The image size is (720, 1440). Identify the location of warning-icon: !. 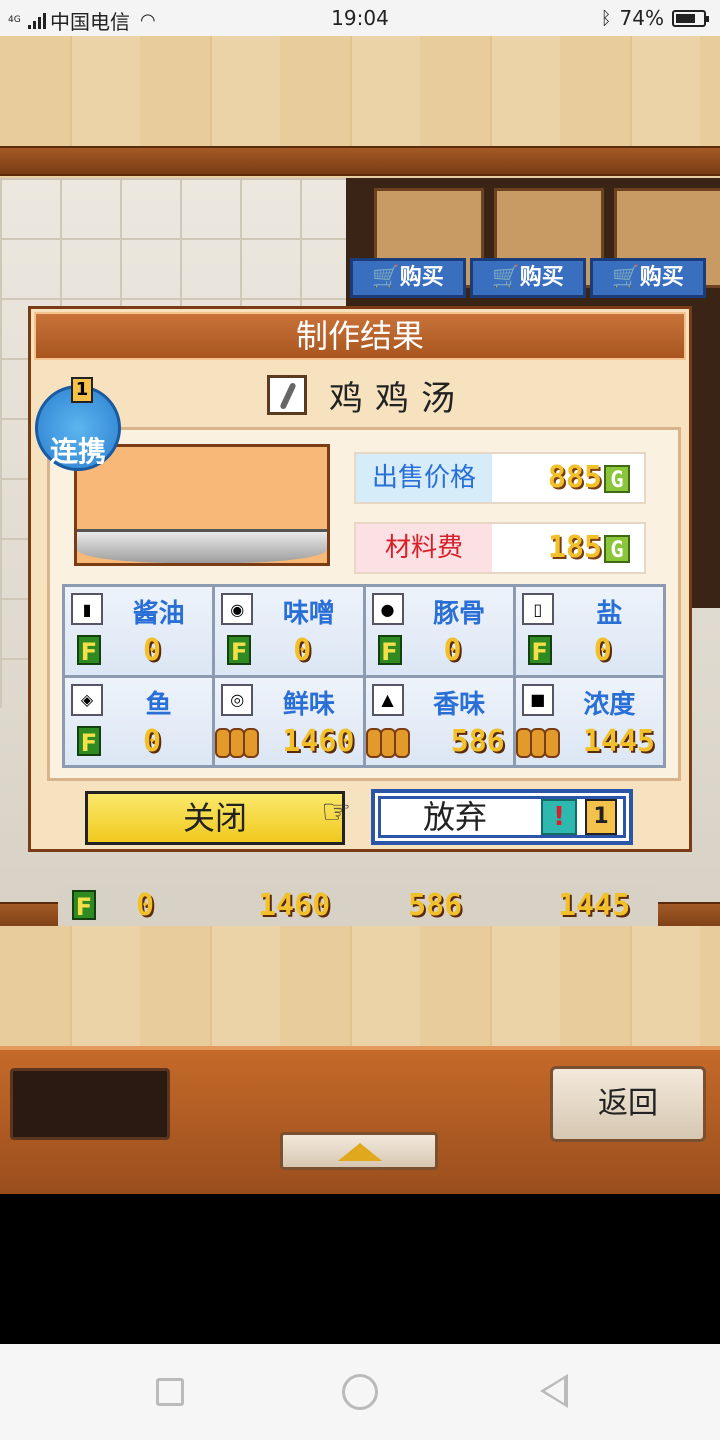
(559, 817).